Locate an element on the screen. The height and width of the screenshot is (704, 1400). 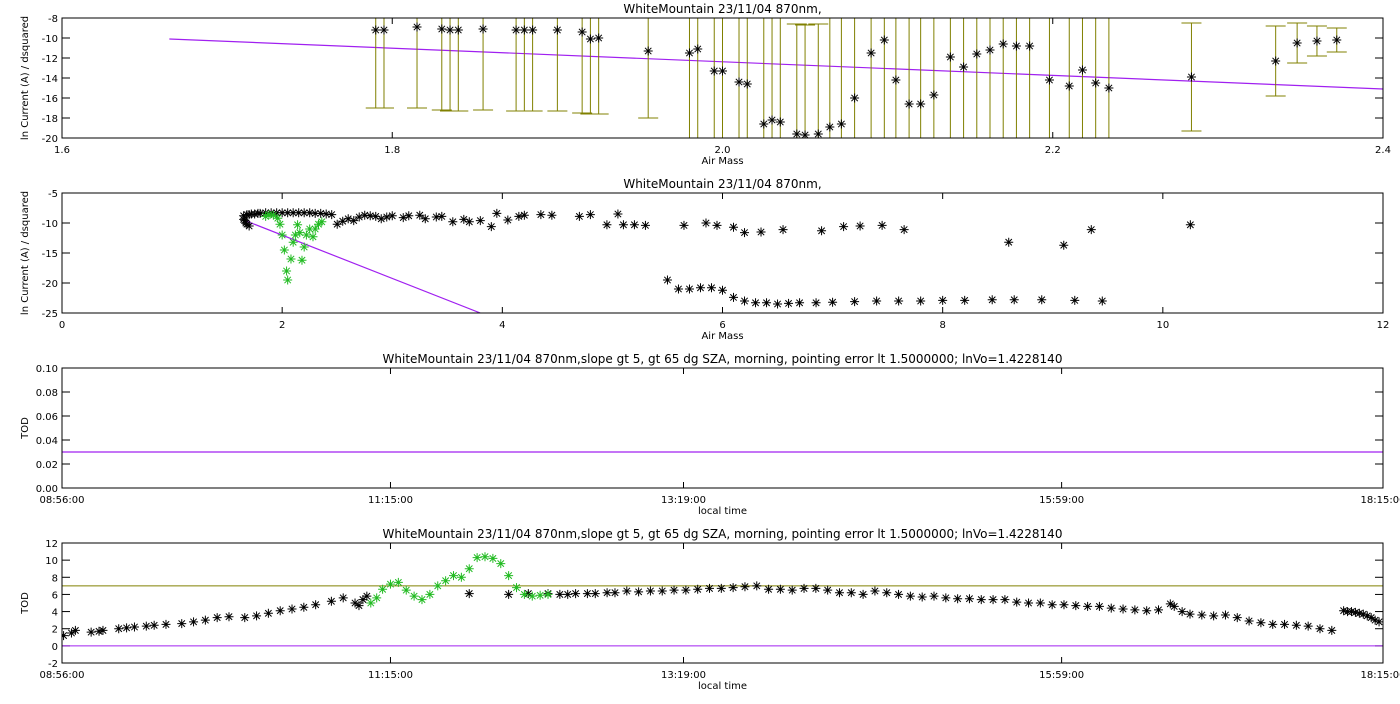
x-tick-label: 11:15:00 is located at coordinates (390, 675).